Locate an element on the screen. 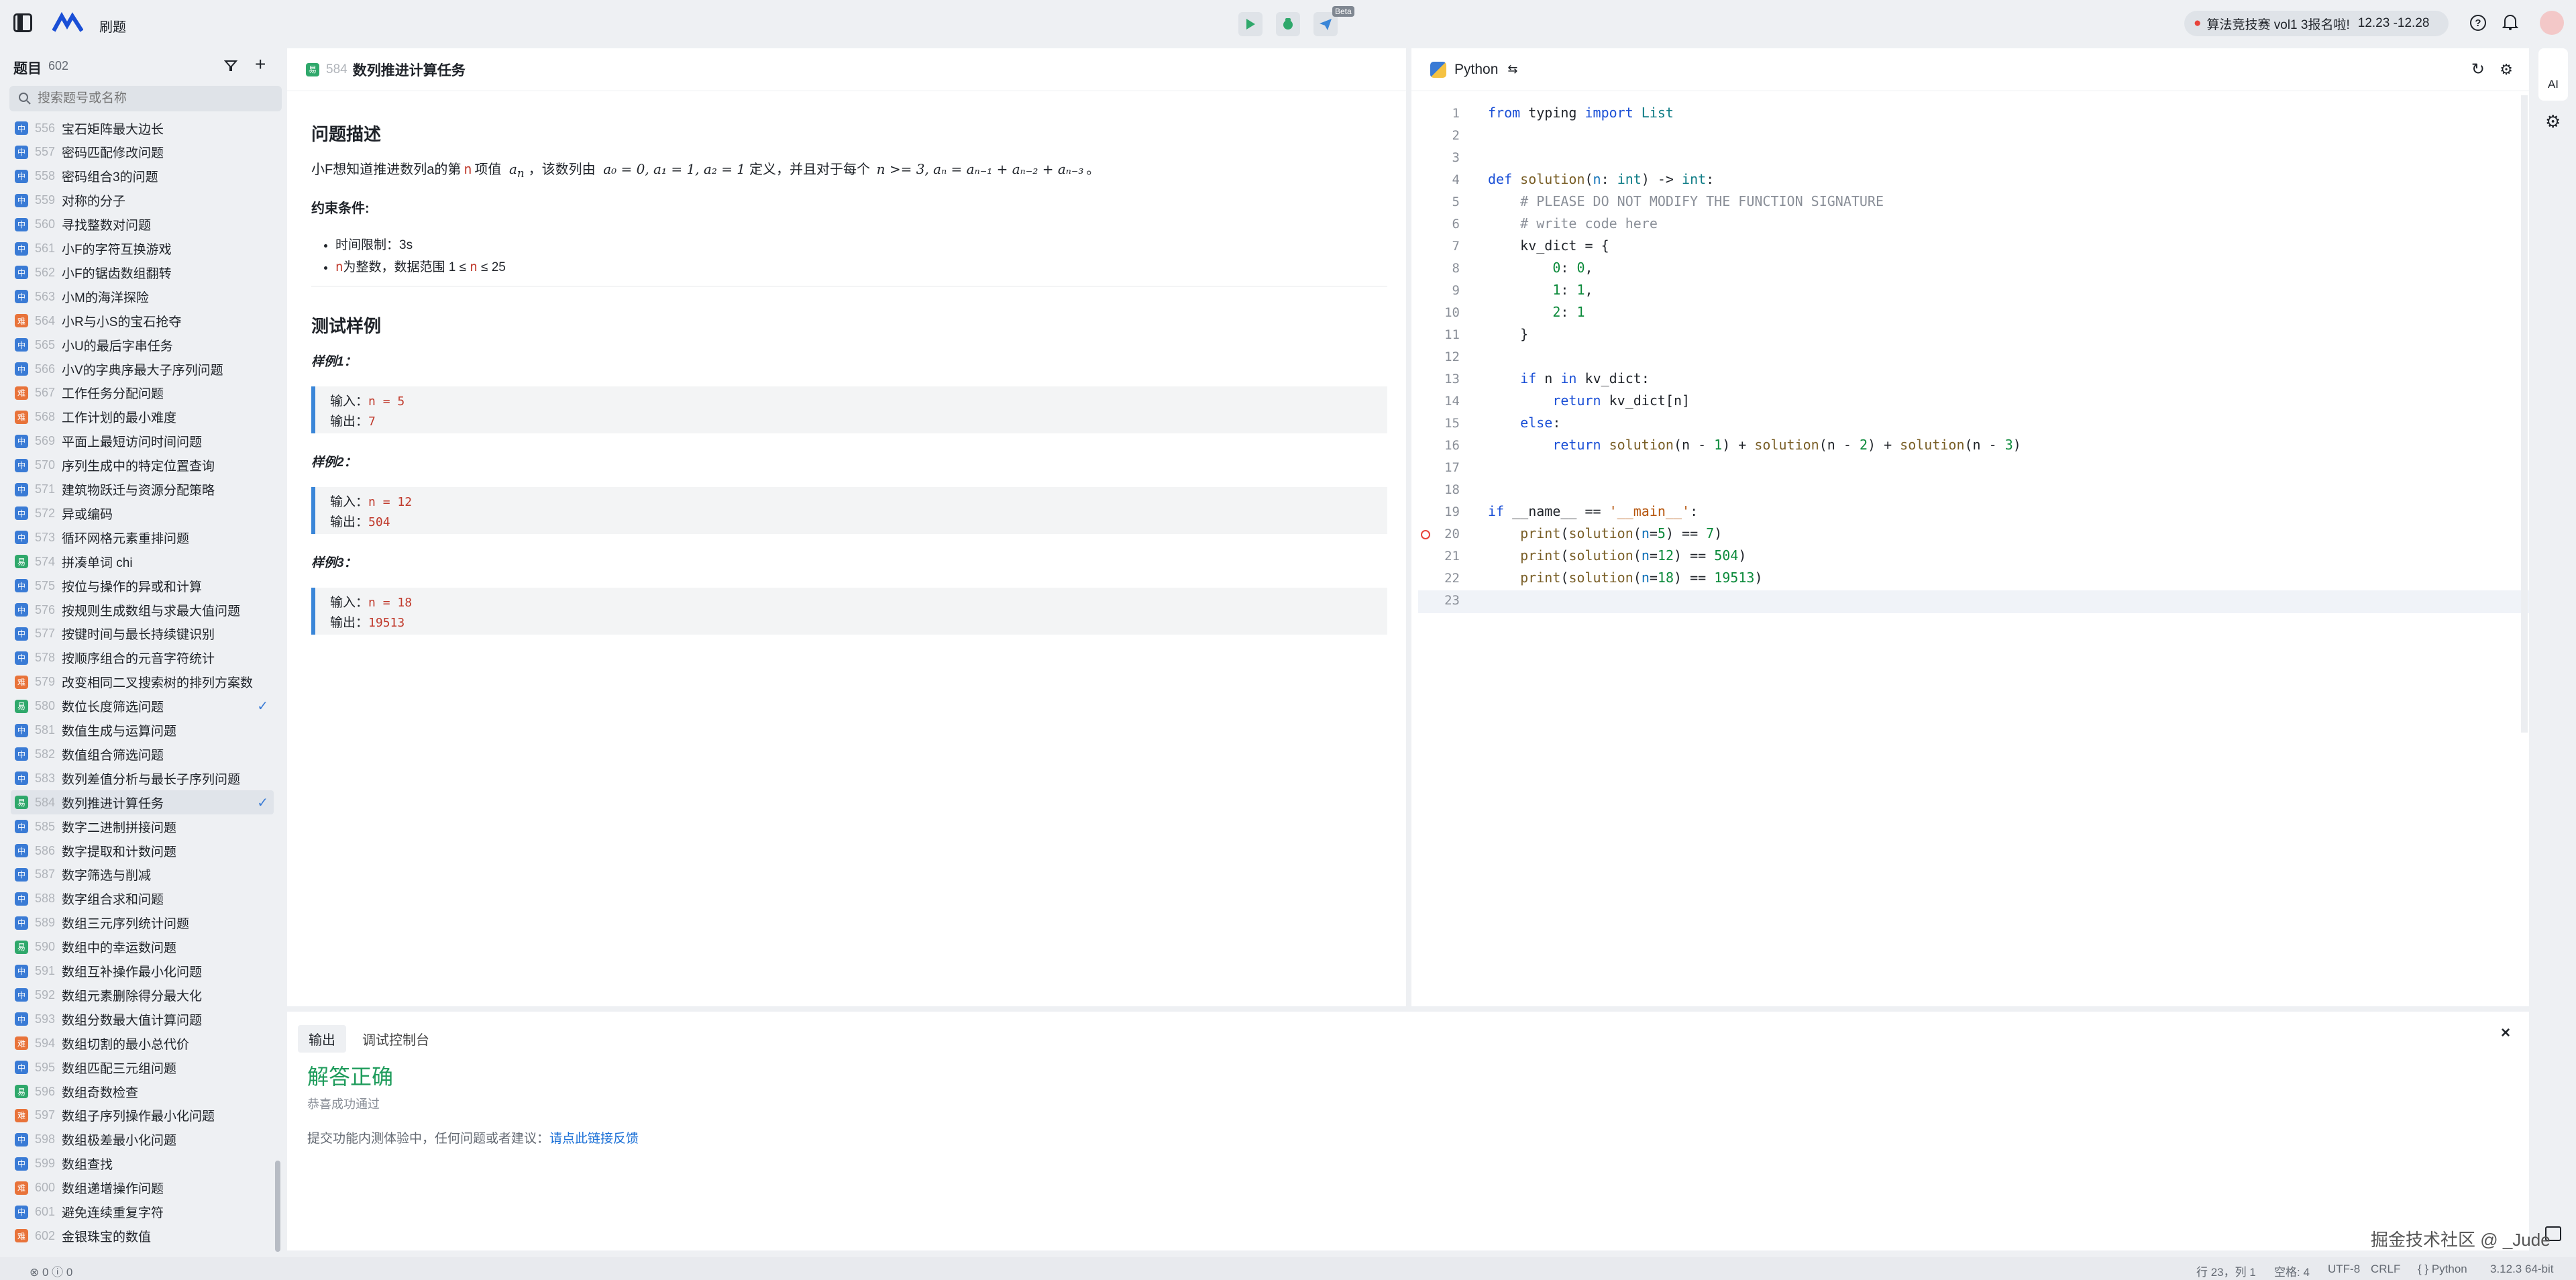 This screenshot has width=2576, height=1280. problem-list-item: 中 558 密码组合3的问题 is located at coordinates (142, 177).